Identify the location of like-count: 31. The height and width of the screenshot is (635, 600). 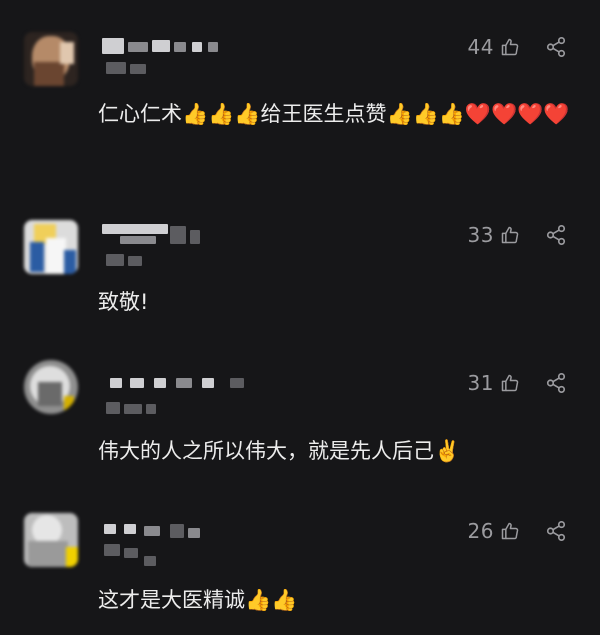
(480, 383).